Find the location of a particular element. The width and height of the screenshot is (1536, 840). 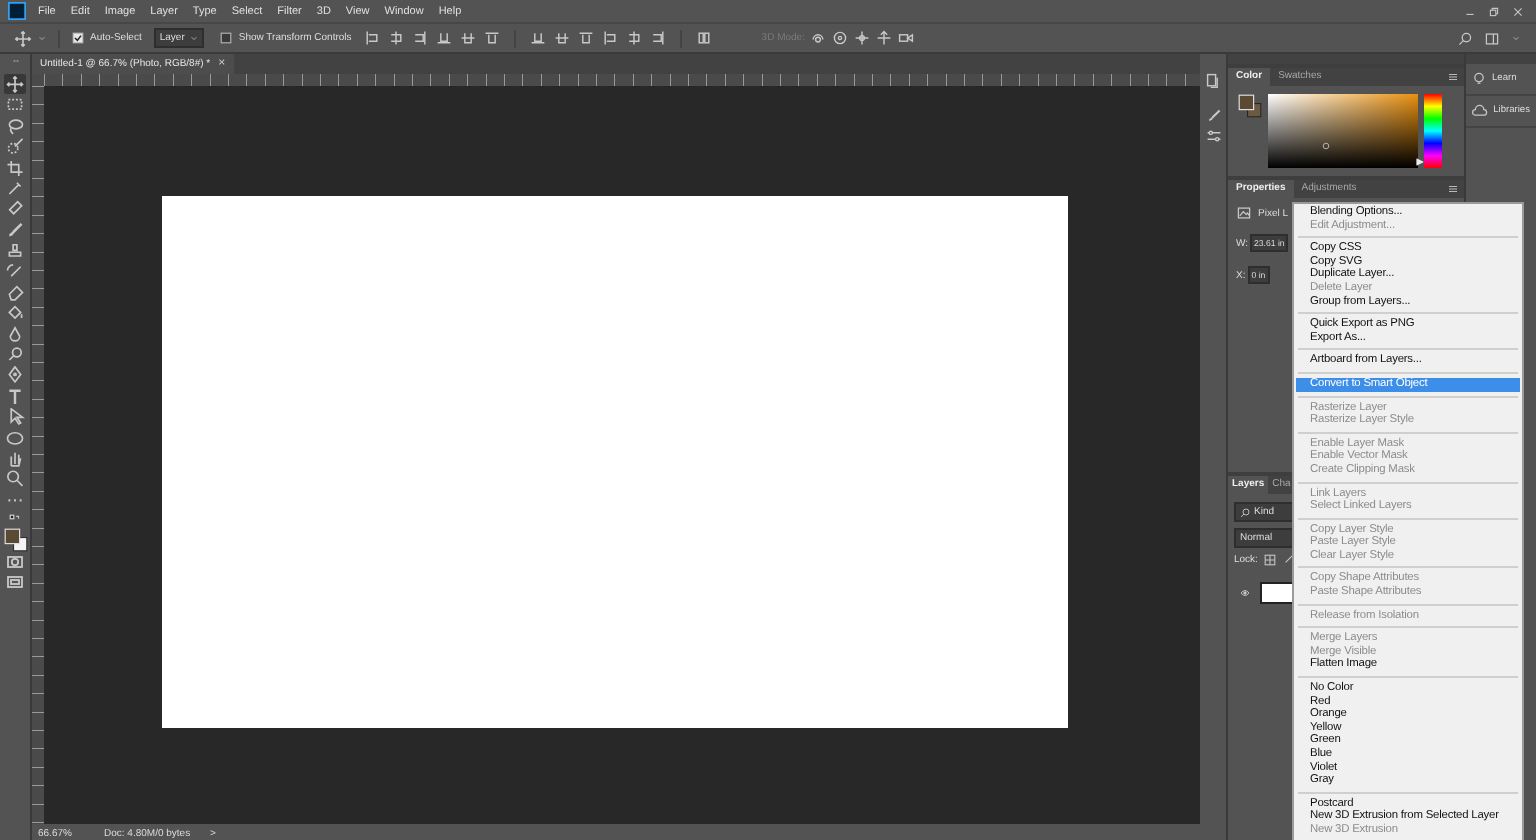

slide-icon is located at coordinates (884, 38).